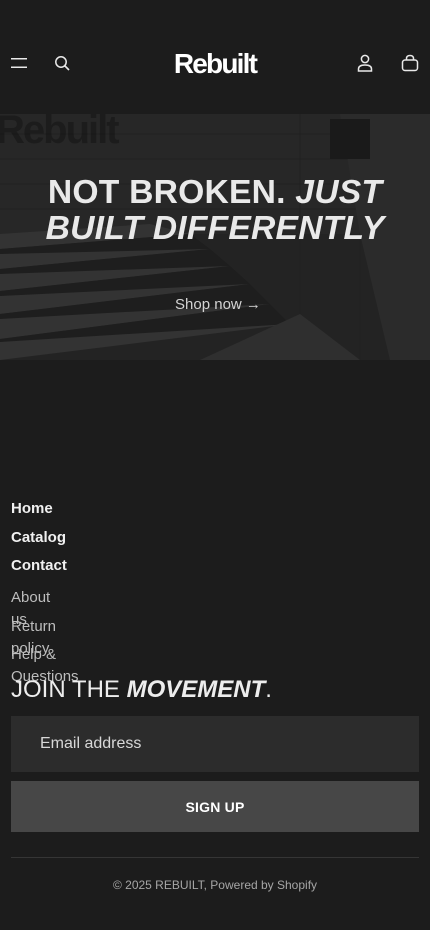 The width and height of the screenshot is (430, 930). Describe the element at coordinates (218, 304) in the screenshot. I see `shop-now-link: Shop now →` at that location.